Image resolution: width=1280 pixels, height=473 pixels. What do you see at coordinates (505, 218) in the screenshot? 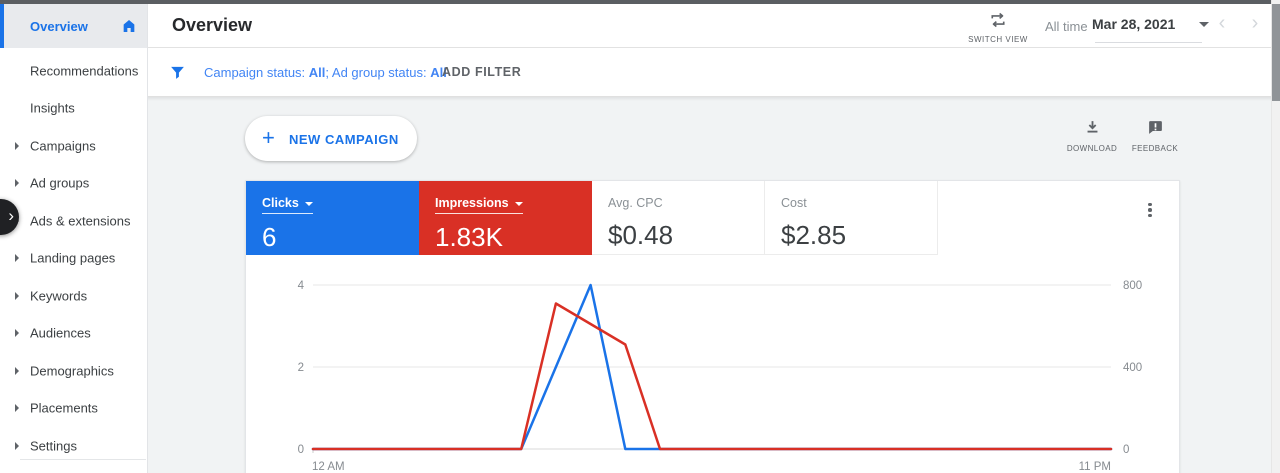
I see `scorecard-impressions: Impressions 1.83K` at bounding box center [505, 218].